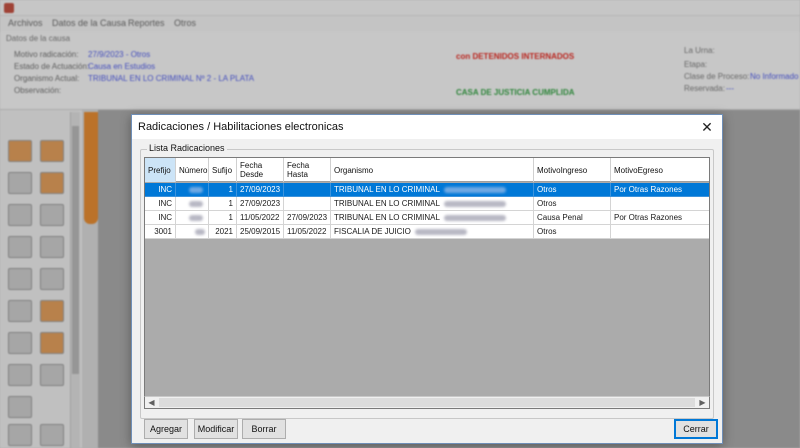 The height and width of the screenshot is (448, 800). I want to click on column-header-organismo: Organismo, so click(432, 170).